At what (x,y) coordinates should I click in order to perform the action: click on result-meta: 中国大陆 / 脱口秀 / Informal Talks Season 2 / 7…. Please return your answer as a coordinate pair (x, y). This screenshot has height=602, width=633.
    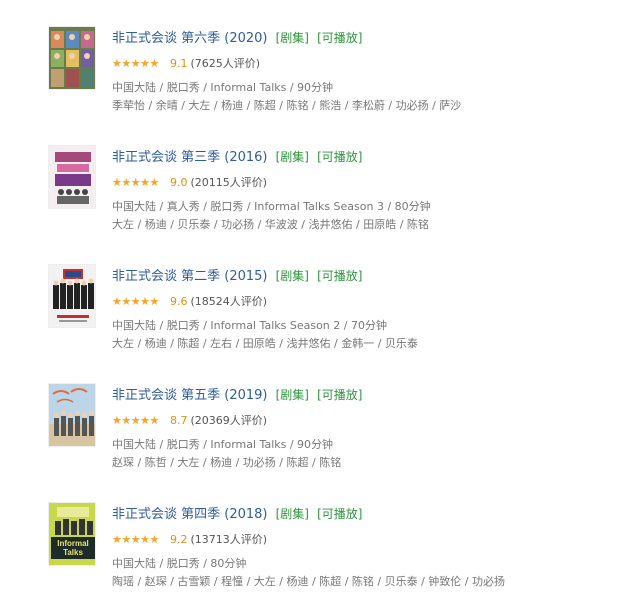
    Looking at the image, I should click on (249, 325).